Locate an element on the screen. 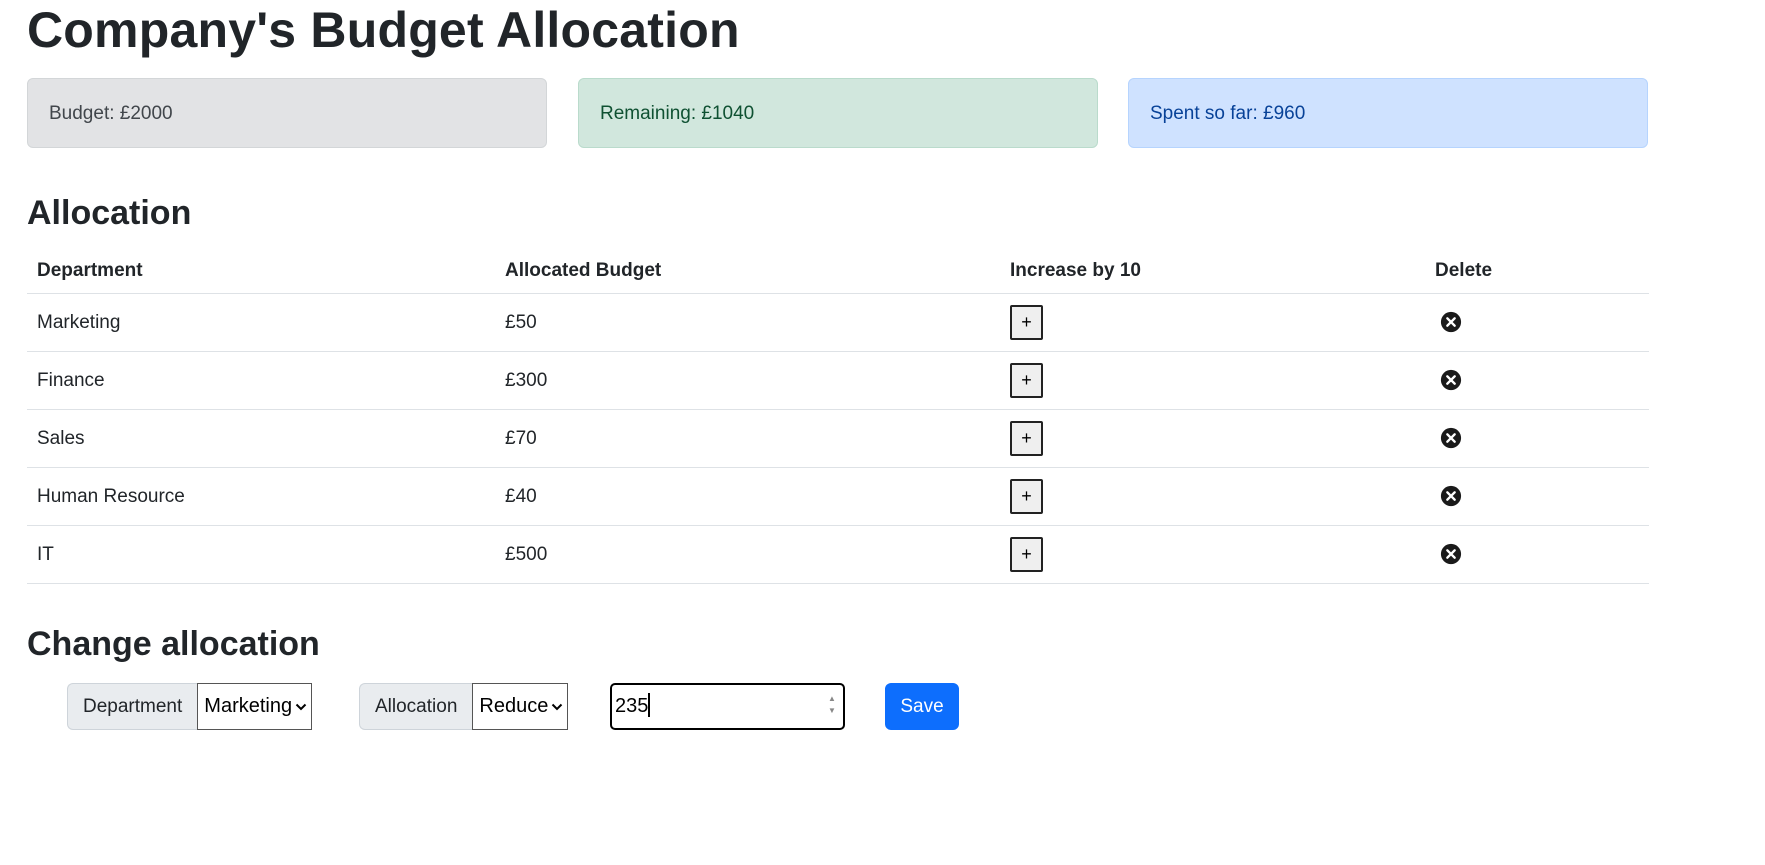 The width and height of the screenshot is (1765, 865). department-select: Marketing is located at coordinates (255, 706).